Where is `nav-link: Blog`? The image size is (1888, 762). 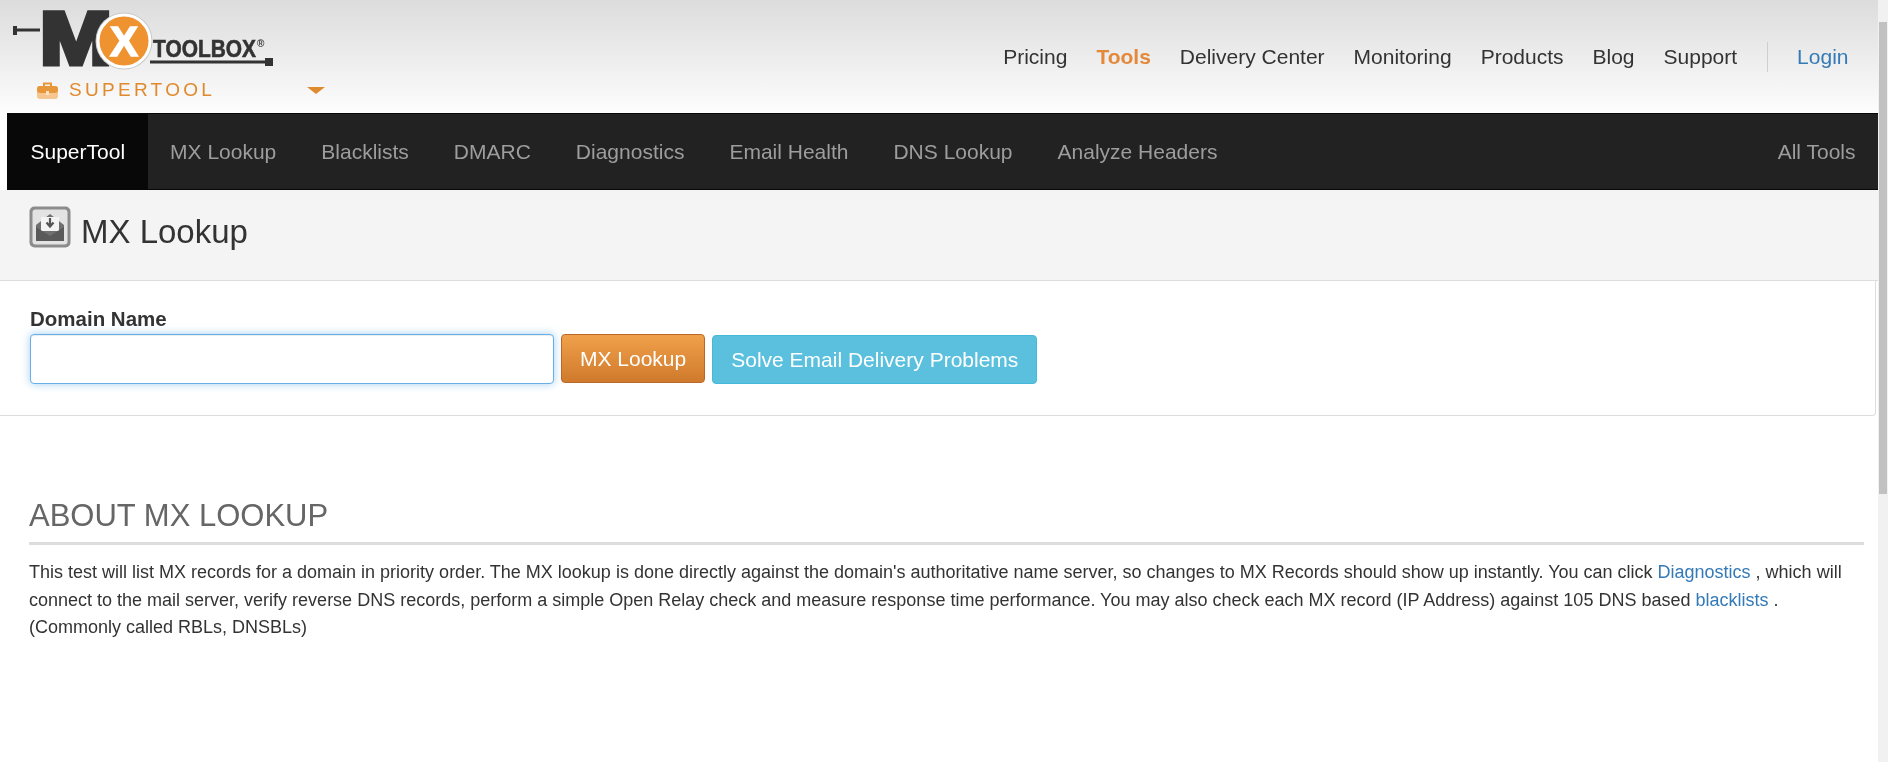 nav-link: Blog is located at coordinates (1614, 56).